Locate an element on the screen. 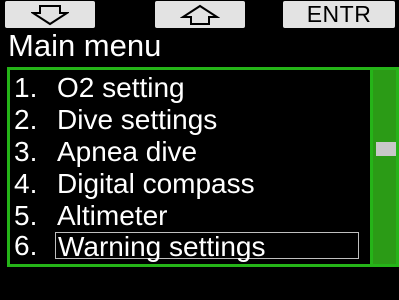 The image size is (399, 300). menu-item-label: Dive settings is located at coordinates (137, 119).